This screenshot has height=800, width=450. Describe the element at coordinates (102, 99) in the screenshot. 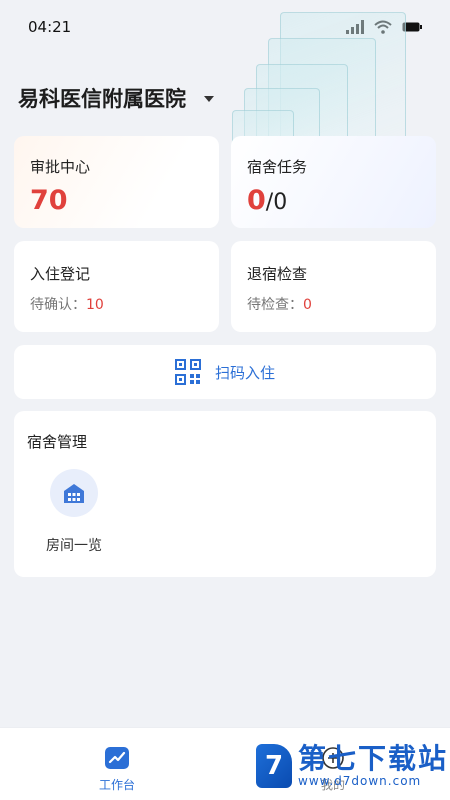

I see `hospital-name: 易科医信附属医院` at that location.